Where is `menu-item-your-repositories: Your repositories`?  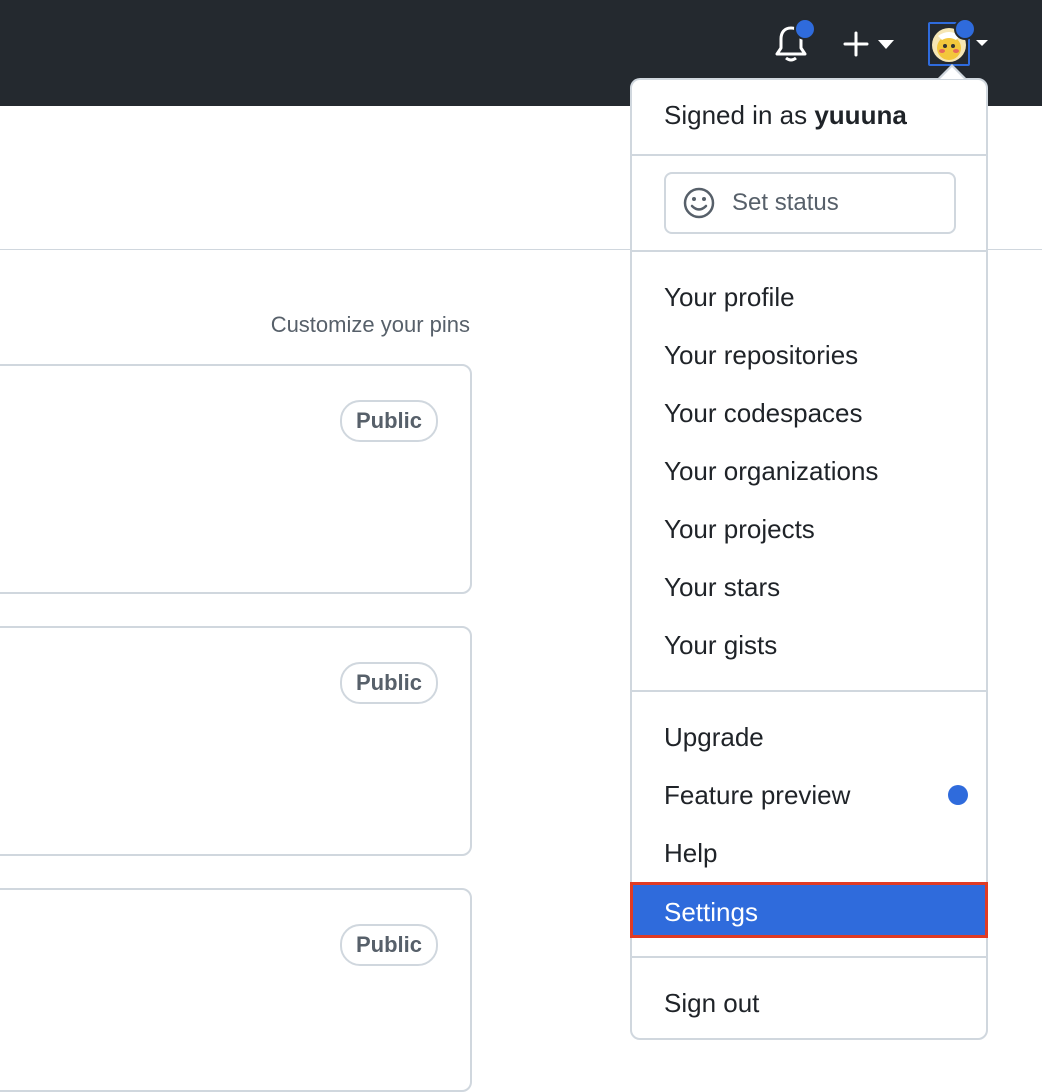 menu-item-your-repositories: Your repositories is located at coordinates (761, 355).